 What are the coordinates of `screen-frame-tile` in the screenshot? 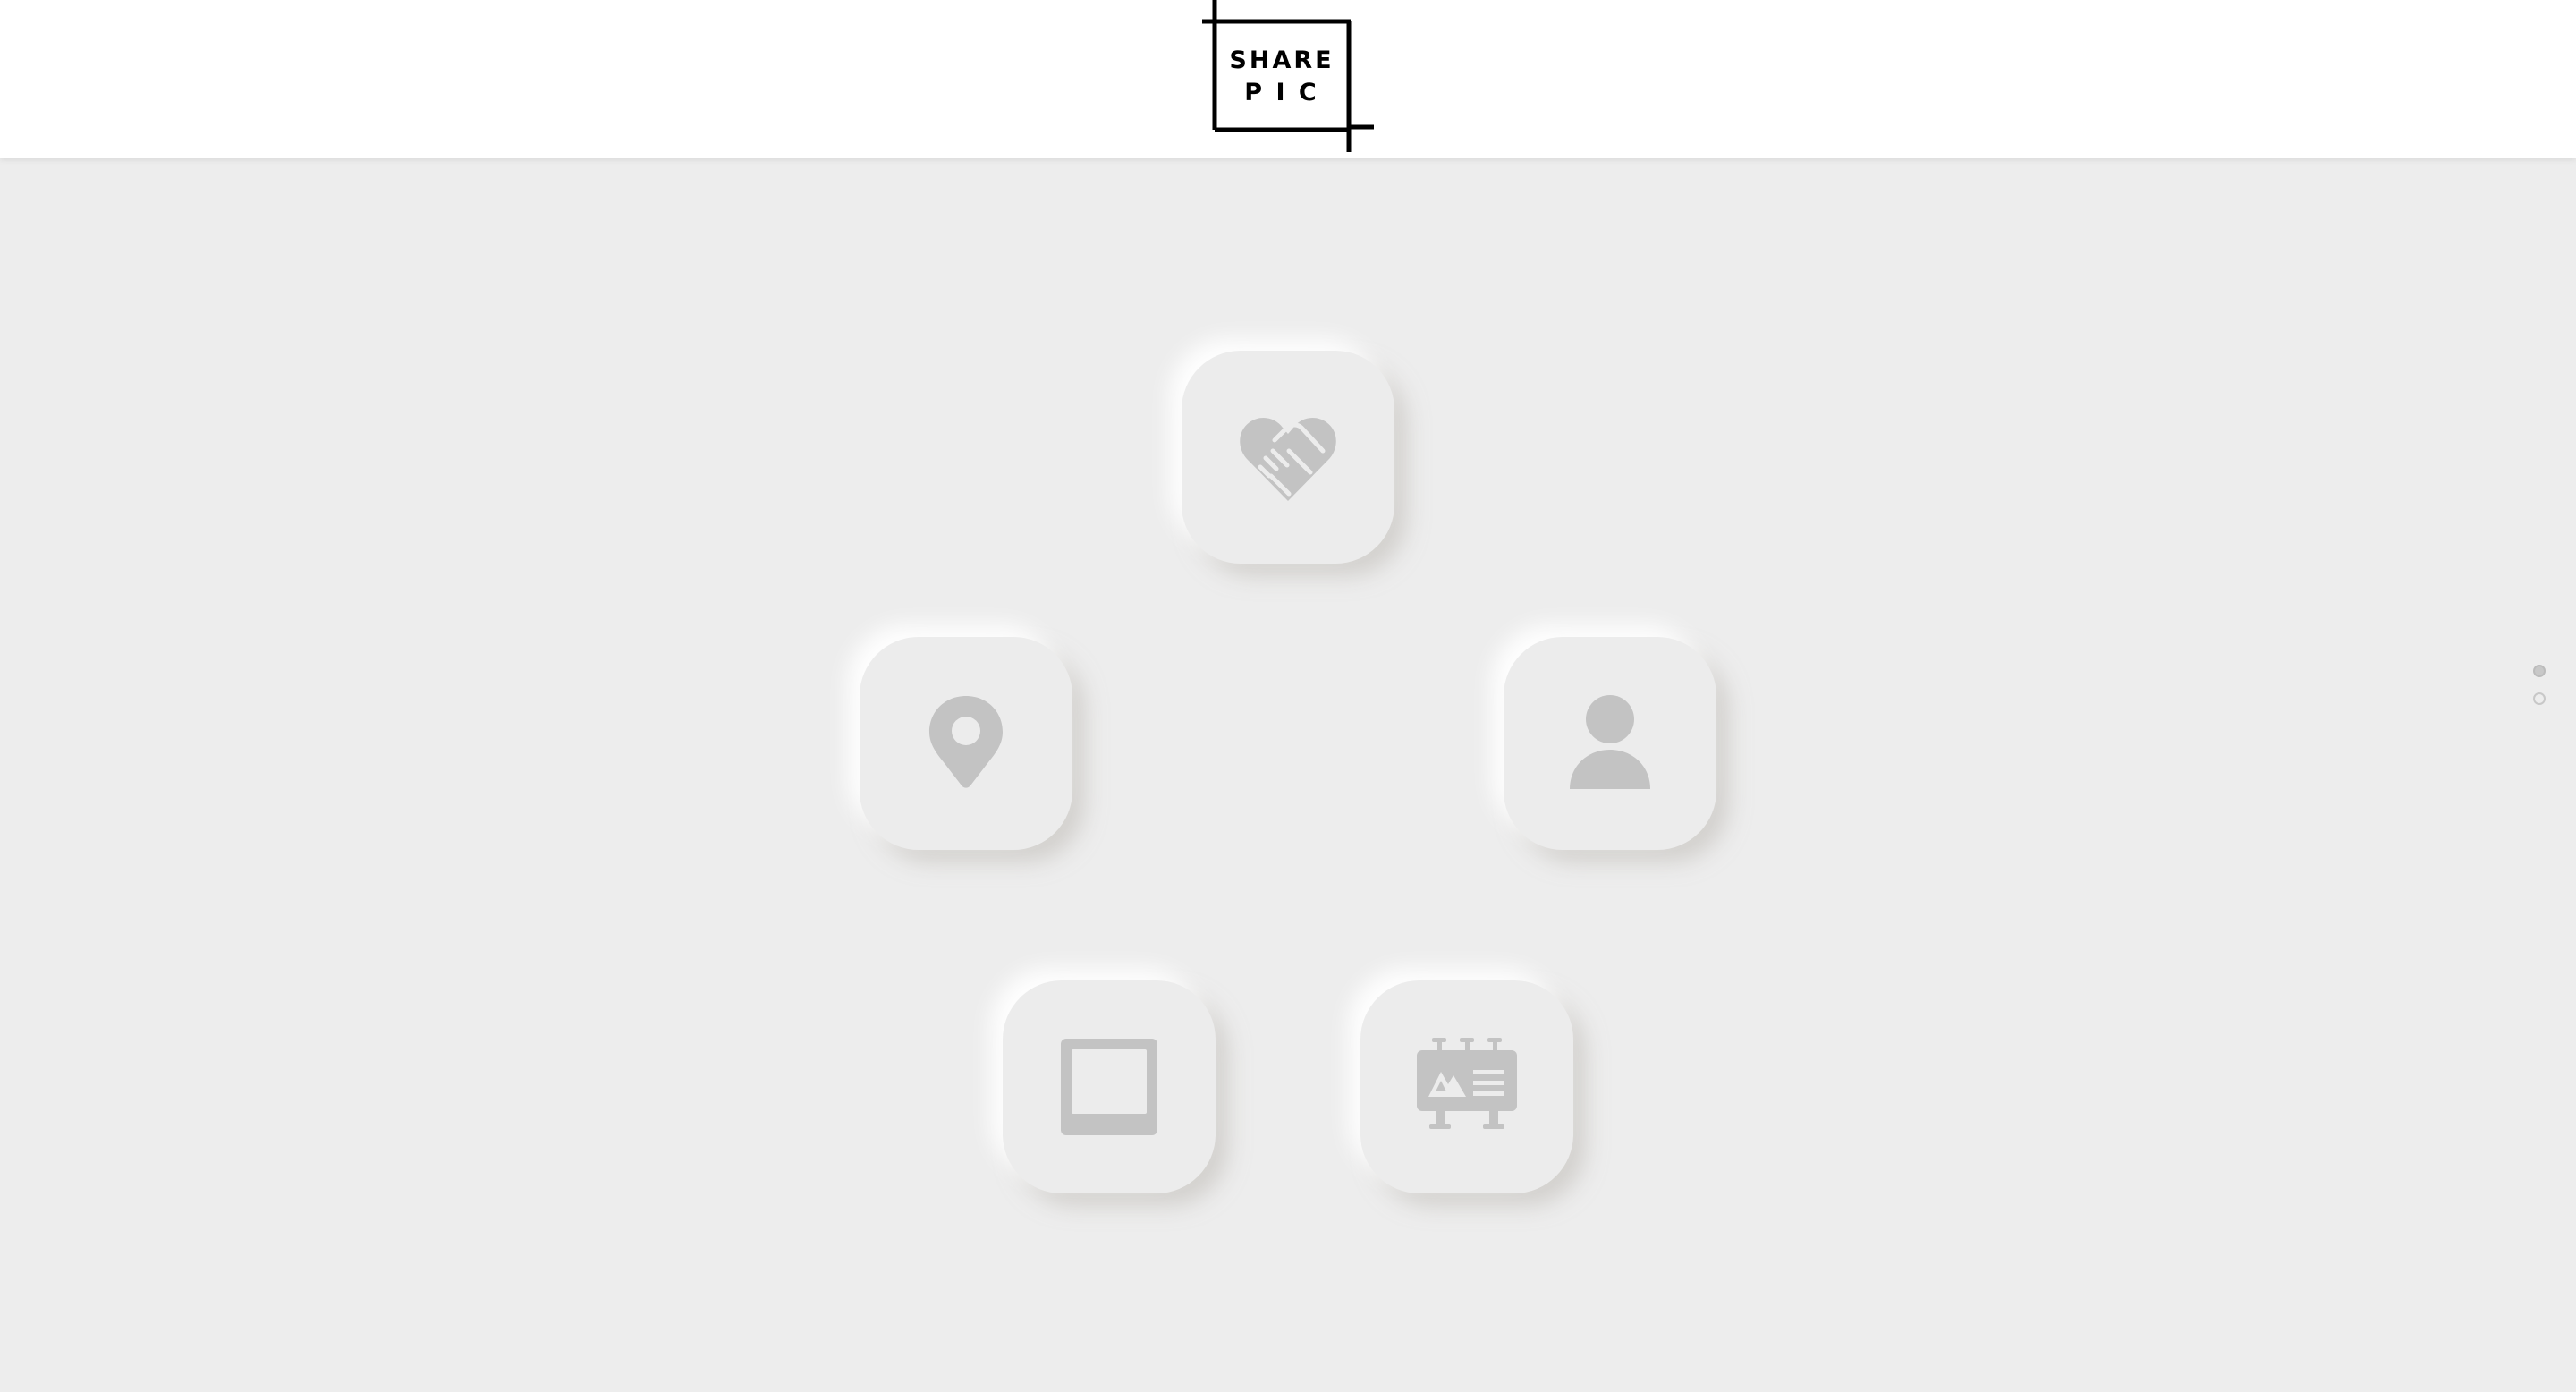 It's located at (1109, 1086).